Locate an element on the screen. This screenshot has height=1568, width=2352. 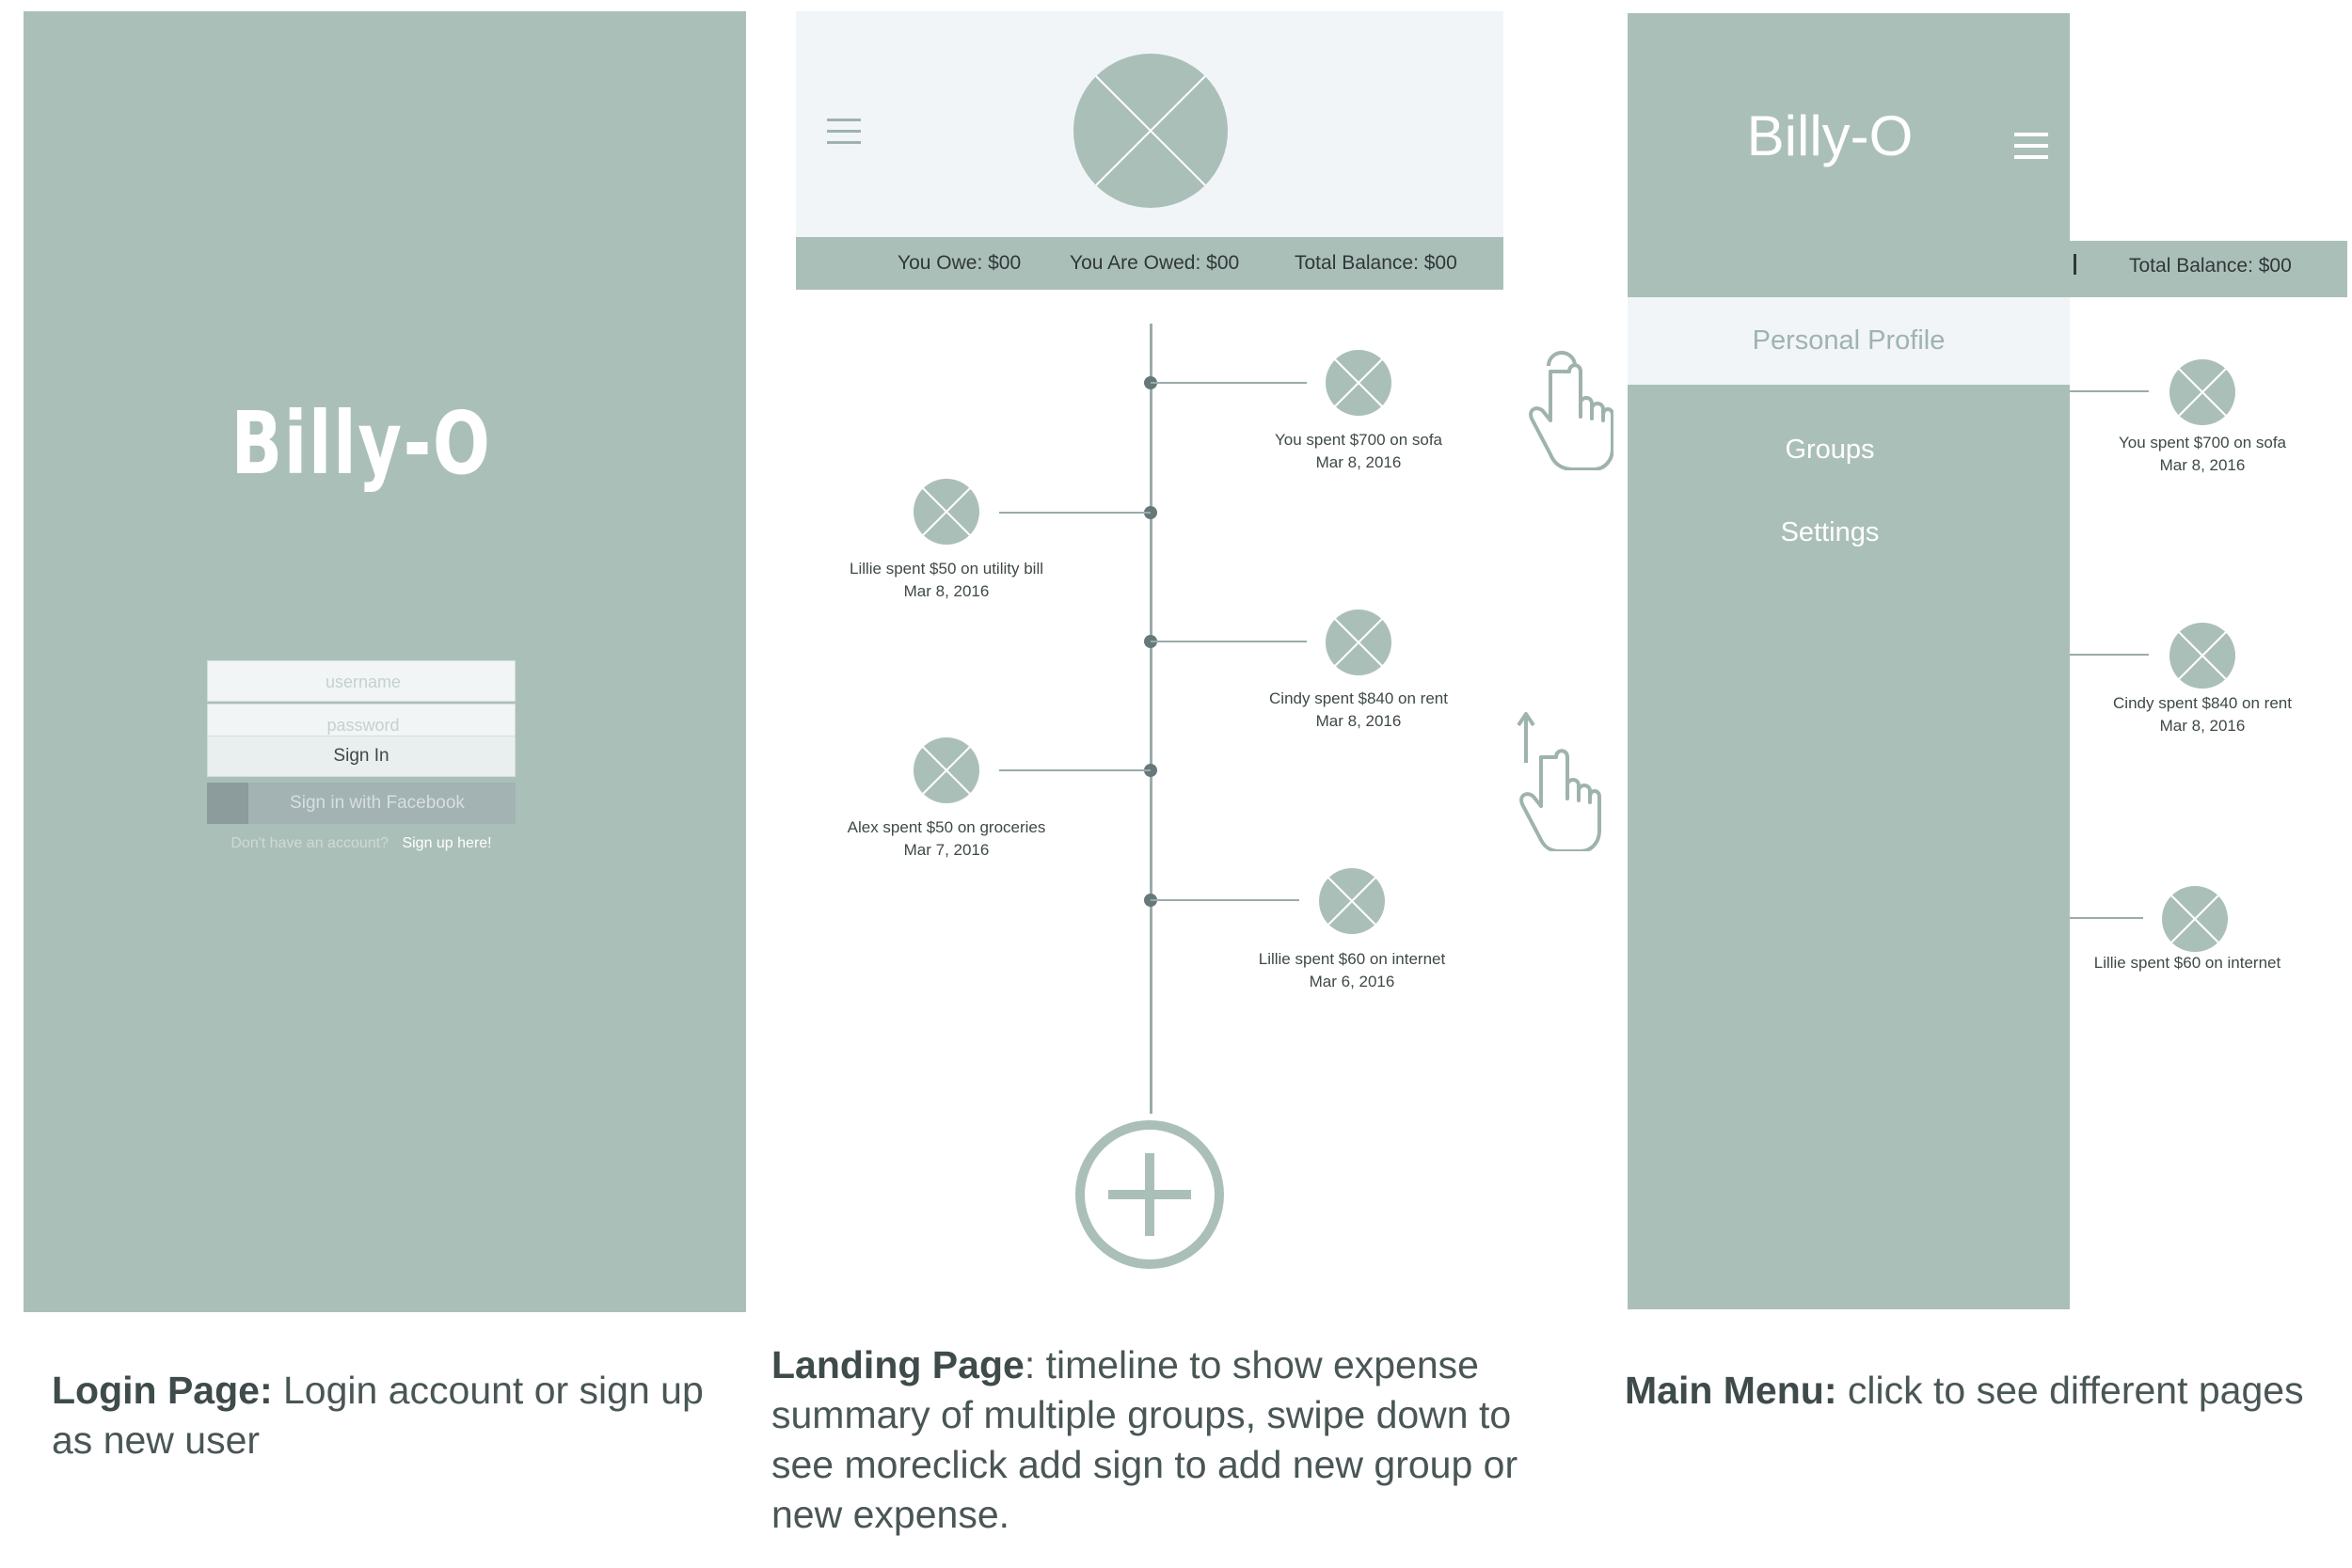
menu-total-balance-label: Total Balance: $00 is located at coordinates (2210, 266).